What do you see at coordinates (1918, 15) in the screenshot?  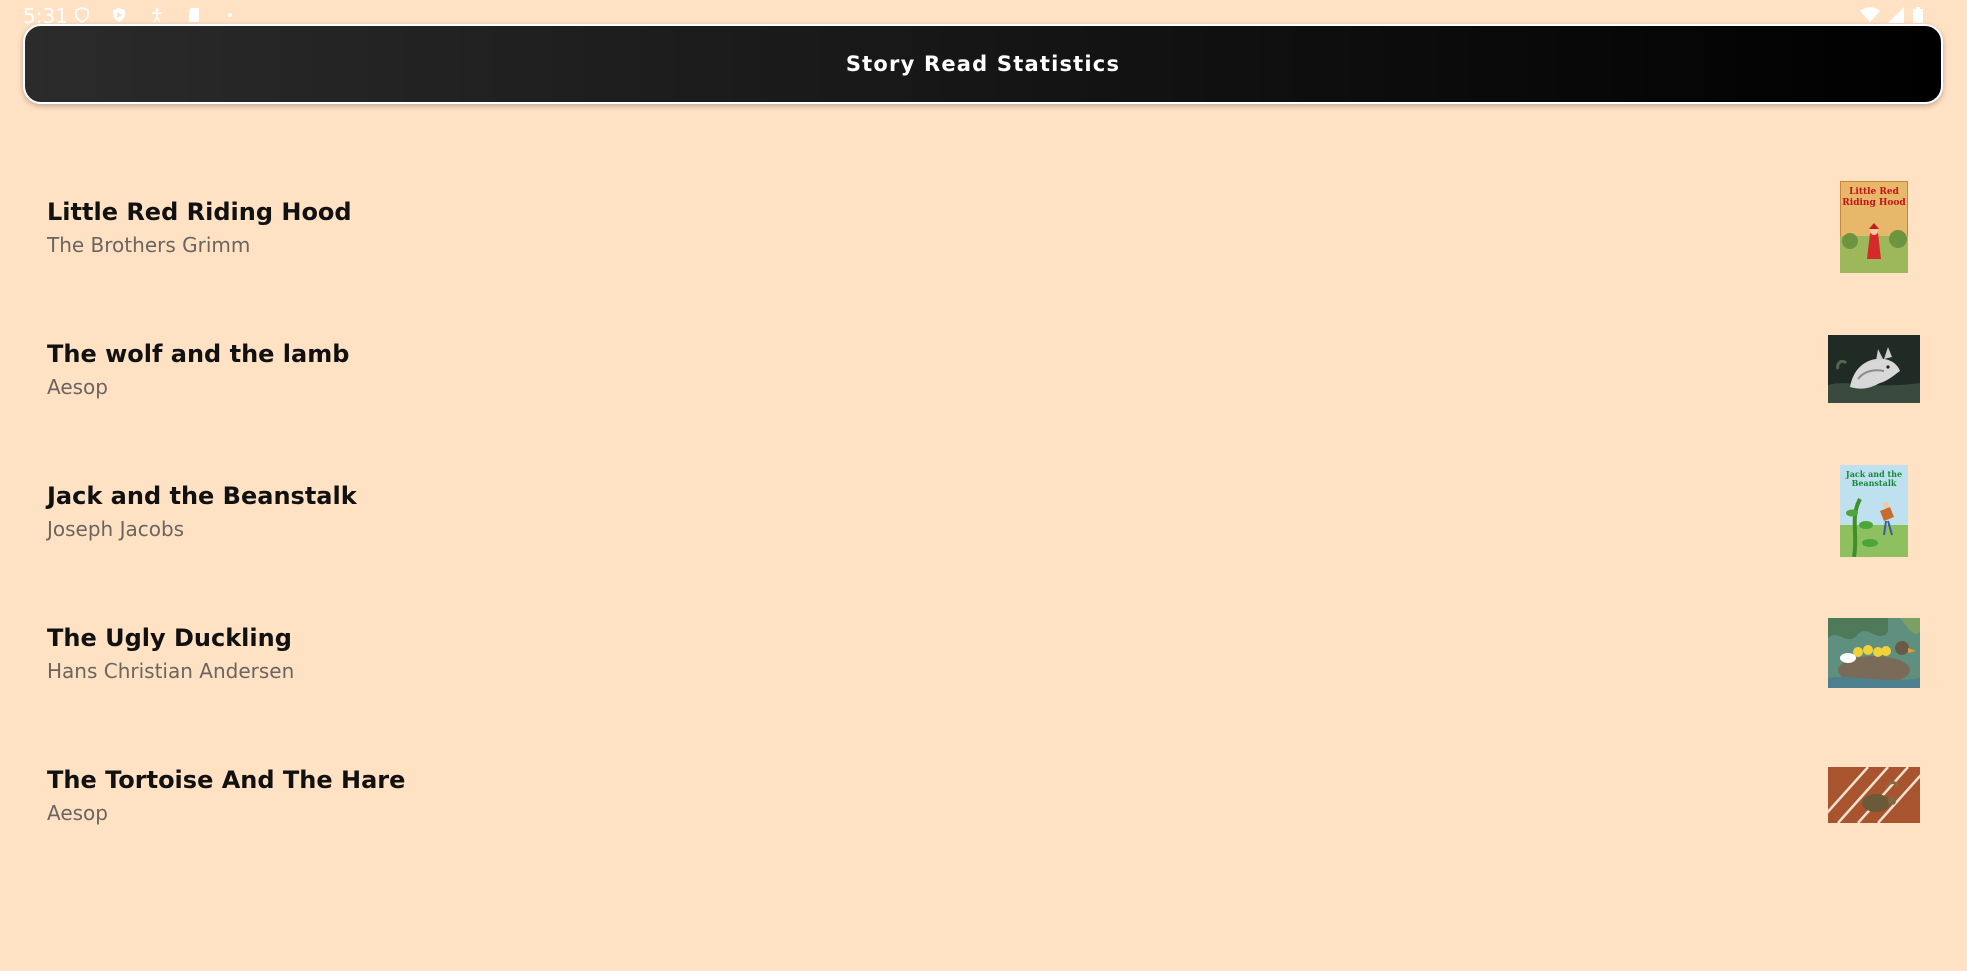 I see `battery-icon` at bounding box center [1918, 15].